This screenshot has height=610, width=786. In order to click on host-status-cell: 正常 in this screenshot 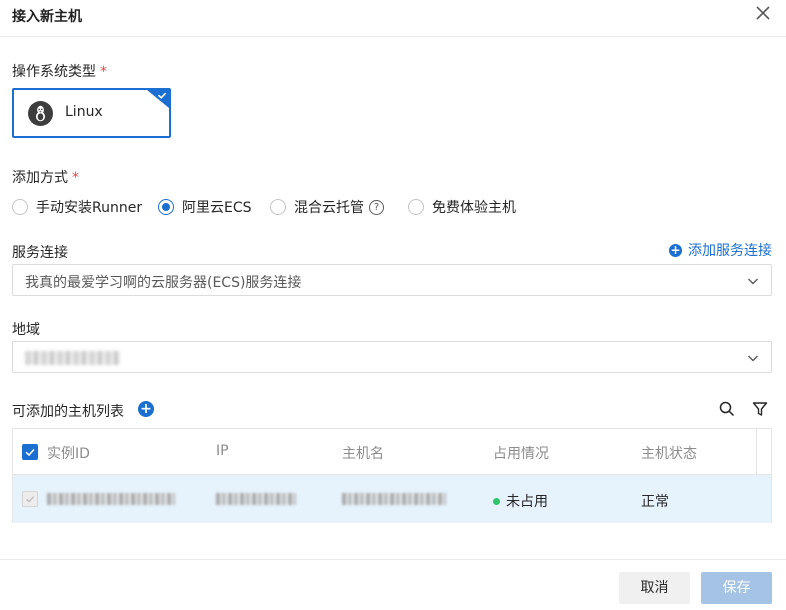, I will do `click(655, 502)`.